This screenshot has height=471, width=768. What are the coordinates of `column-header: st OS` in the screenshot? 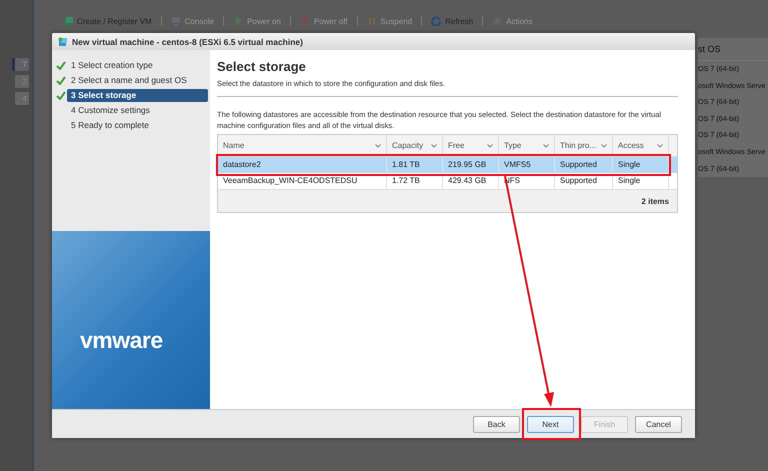 It's located at (733, 49).